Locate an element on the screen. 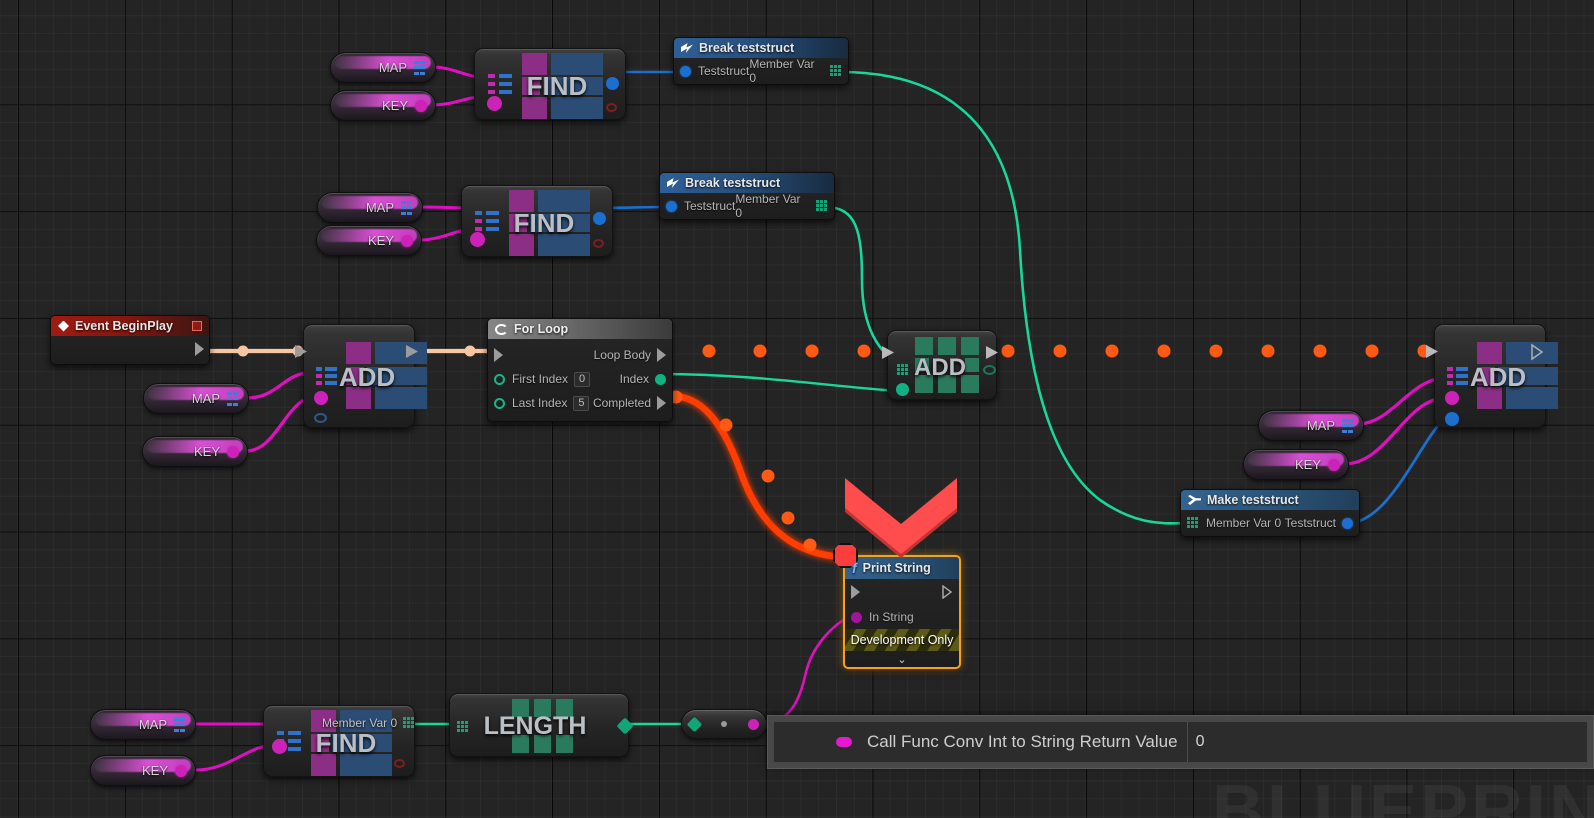  first-index-value: 0 is located at coordinates (582, 379).